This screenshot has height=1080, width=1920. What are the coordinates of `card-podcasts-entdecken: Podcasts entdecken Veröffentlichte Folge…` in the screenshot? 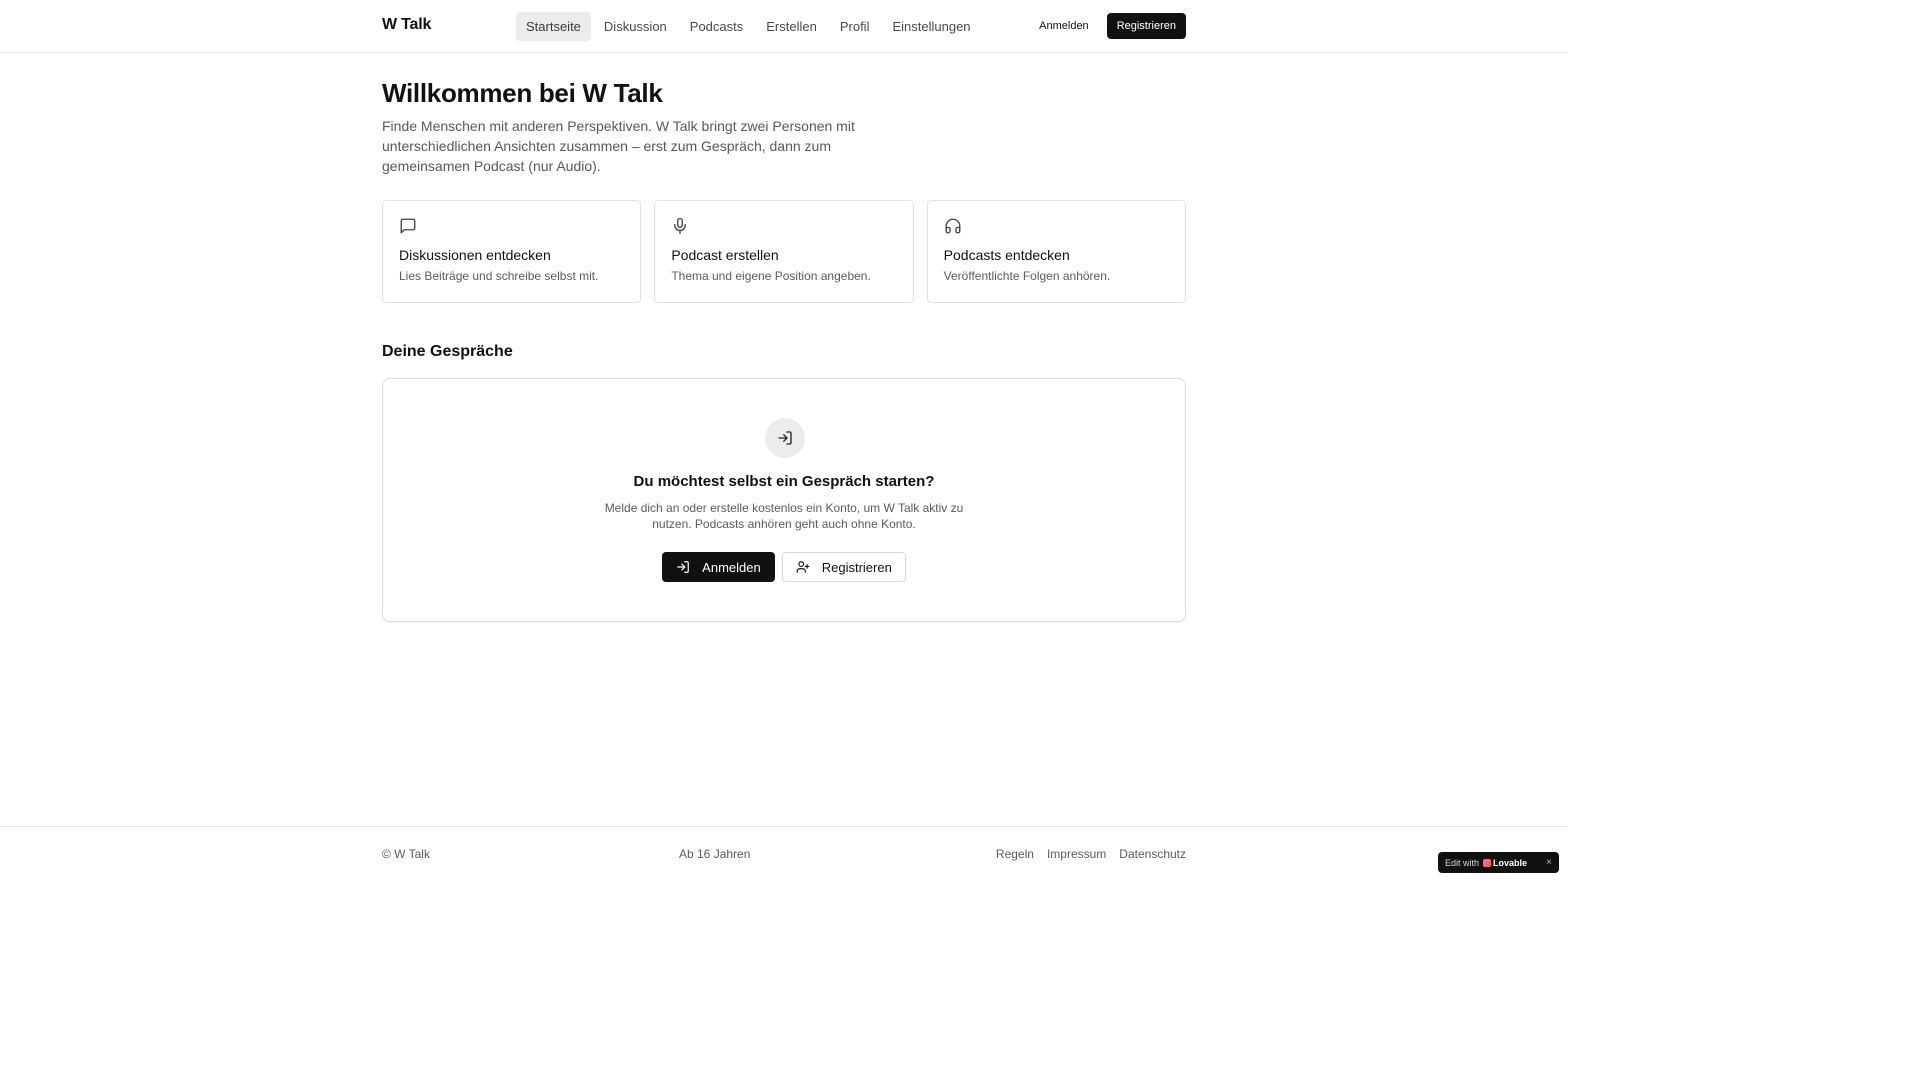 It's located at (1056, 251).